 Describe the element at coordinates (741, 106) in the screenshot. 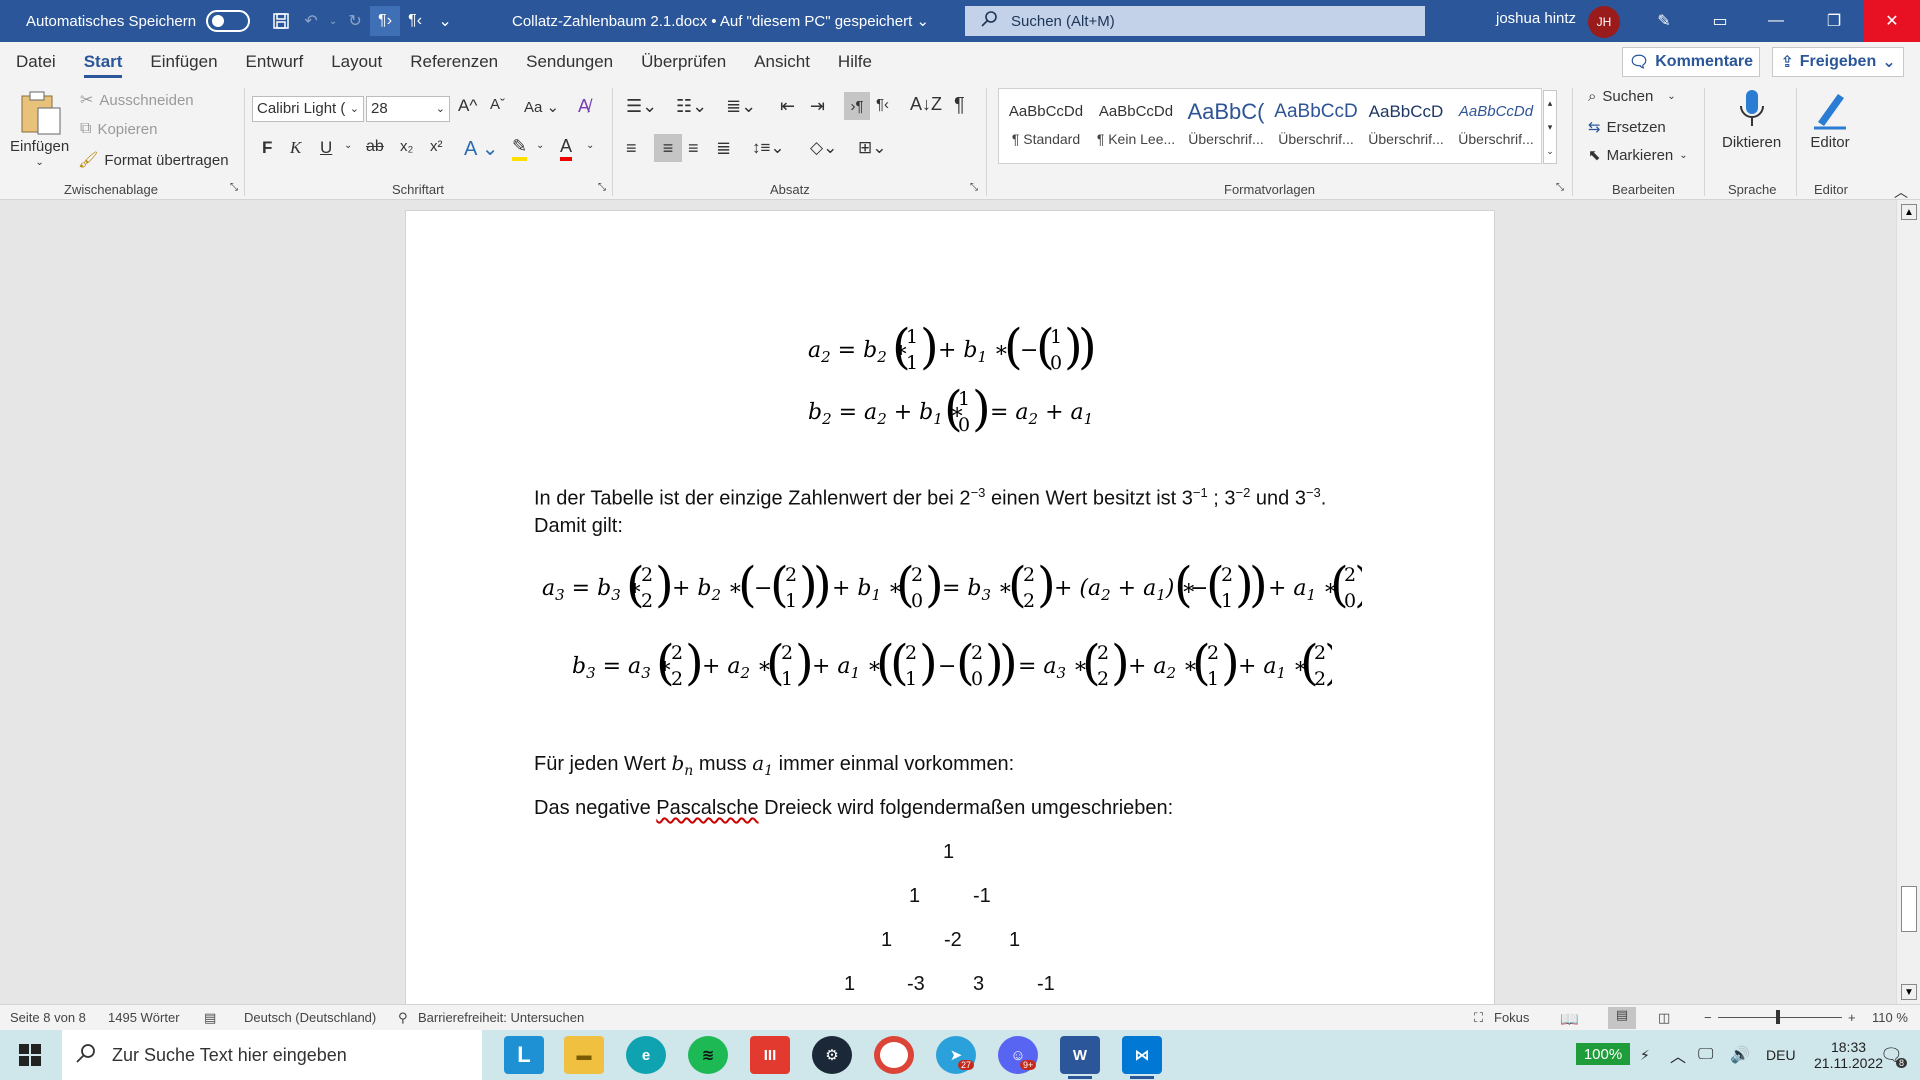

I see `multilevel-list-icon: ≣⌄` at that location.